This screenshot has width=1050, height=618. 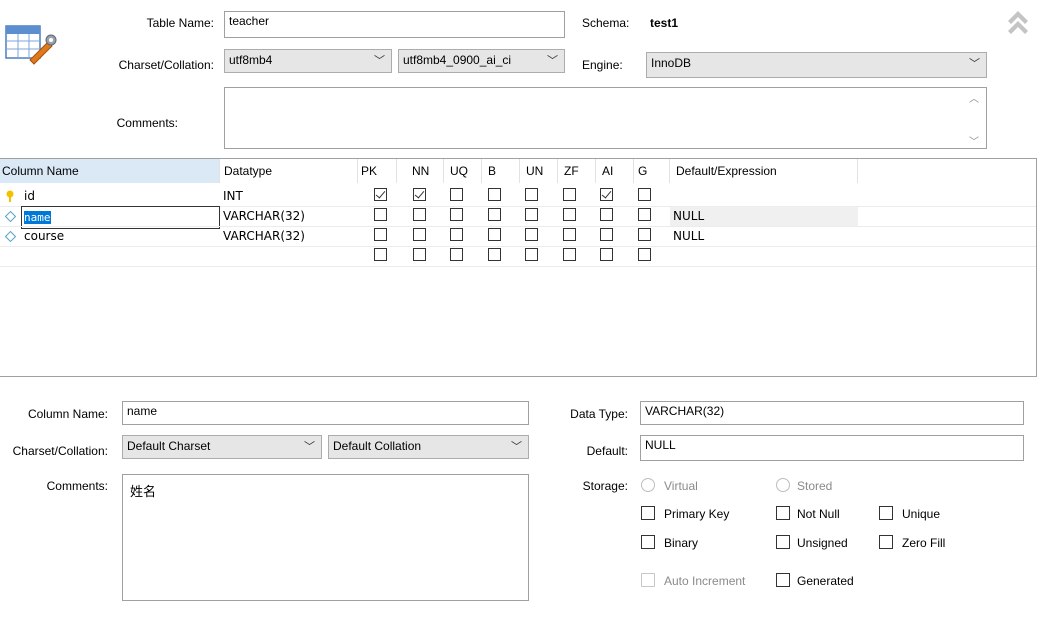 I want to click on not-null-checkbox, so click(x=783, y=513).